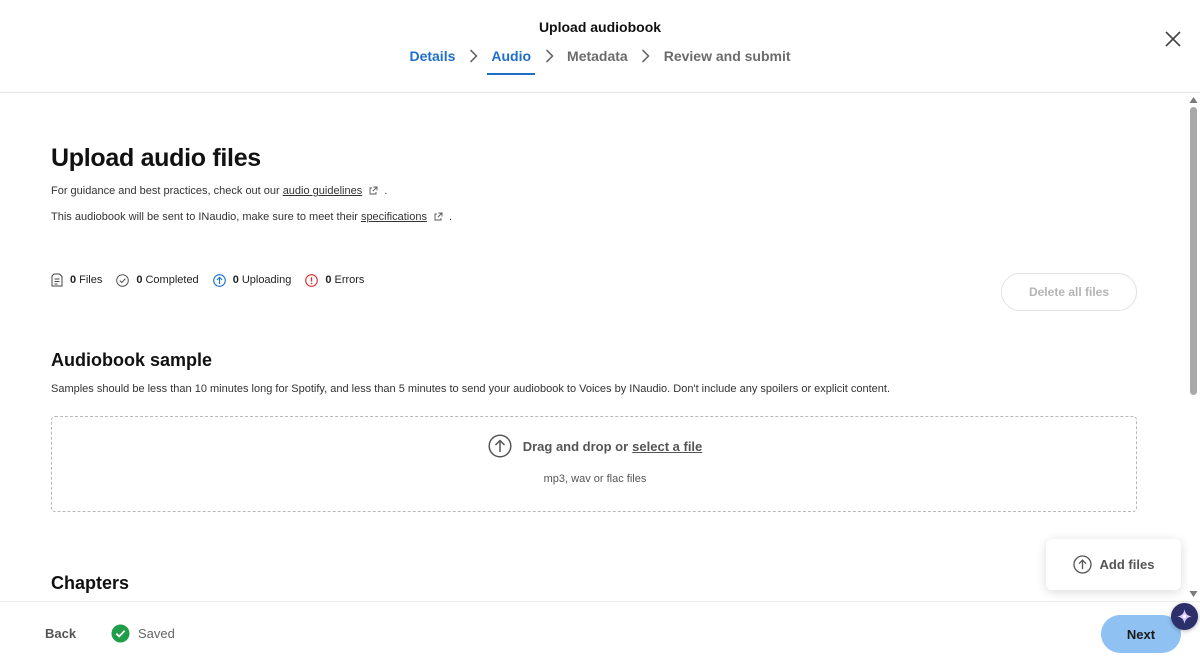 This screenshot has height=665, width=1200. Describe the element at coordinates (432, 56) in the screenshot. I see `step-details: Details` at that location.